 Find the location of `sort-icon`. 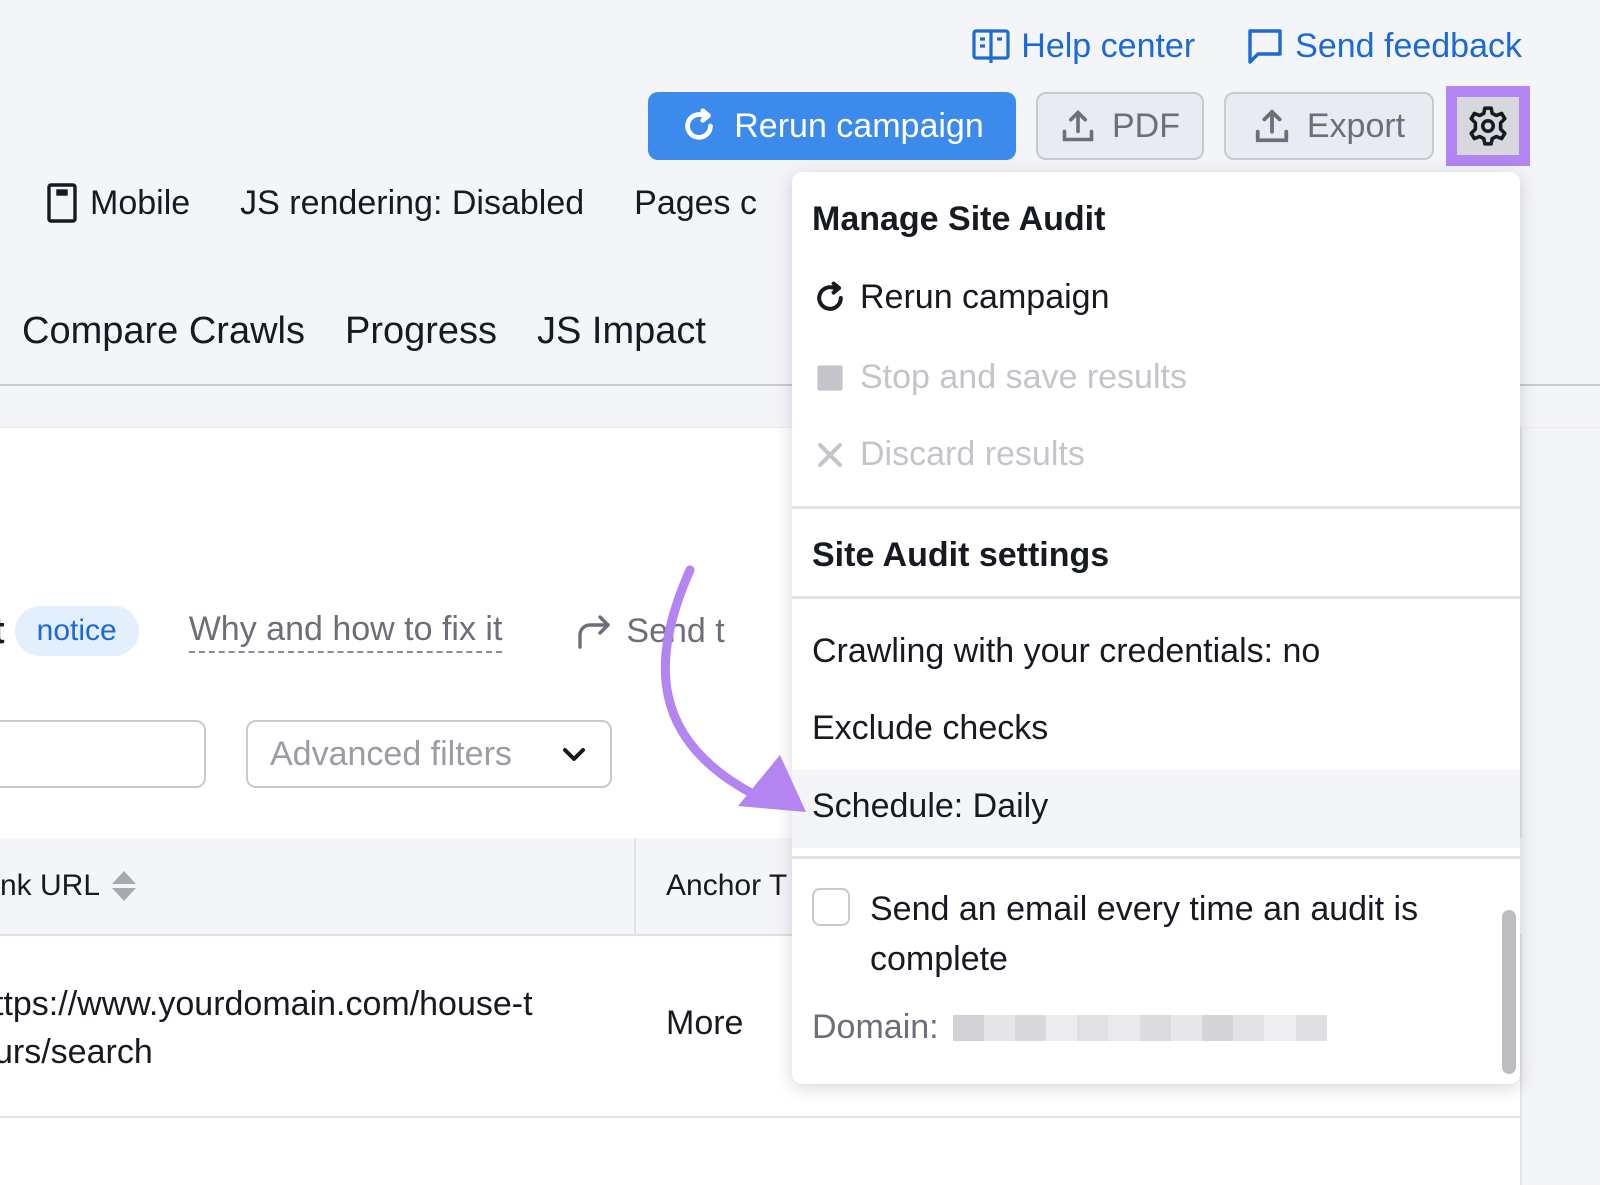

sort-icon is located at coordinates (124, 886).